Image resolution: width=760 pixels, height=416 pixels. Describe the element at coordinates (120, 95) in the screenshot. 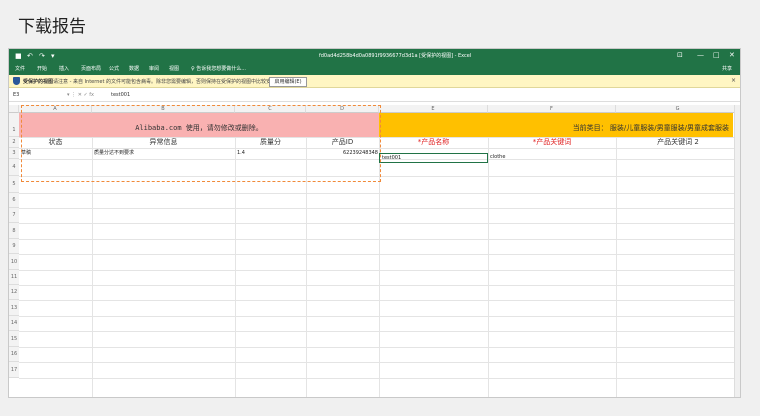

I see `formula-input: test001` at that location.